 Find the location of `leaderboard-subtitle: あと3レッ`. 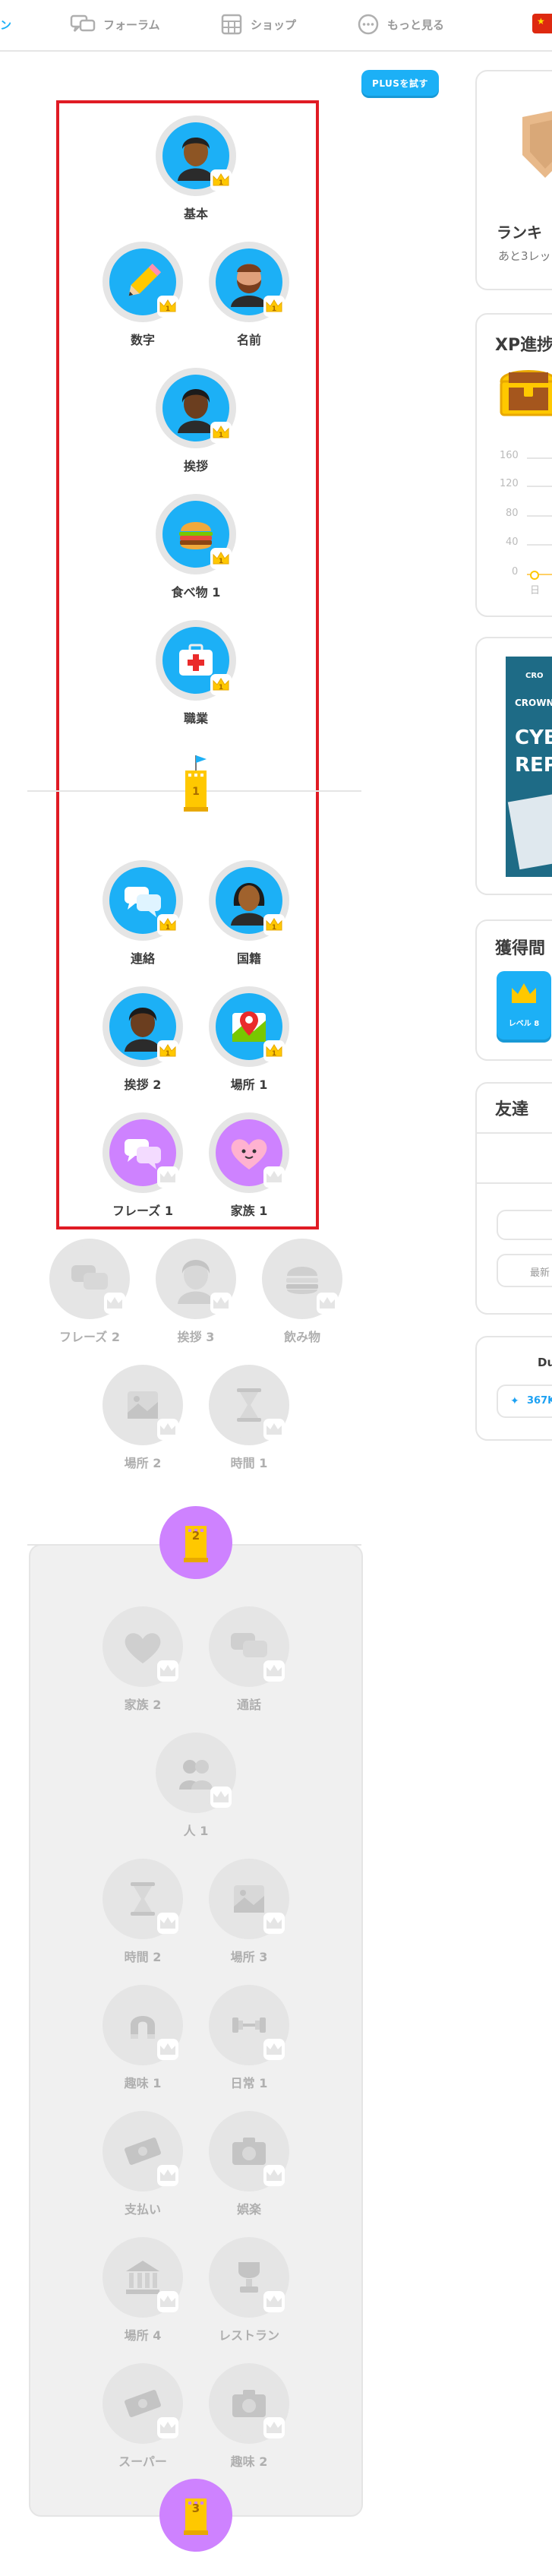

leaderboard-subtitle: あと3レッ is located at coordinates (524, 256).